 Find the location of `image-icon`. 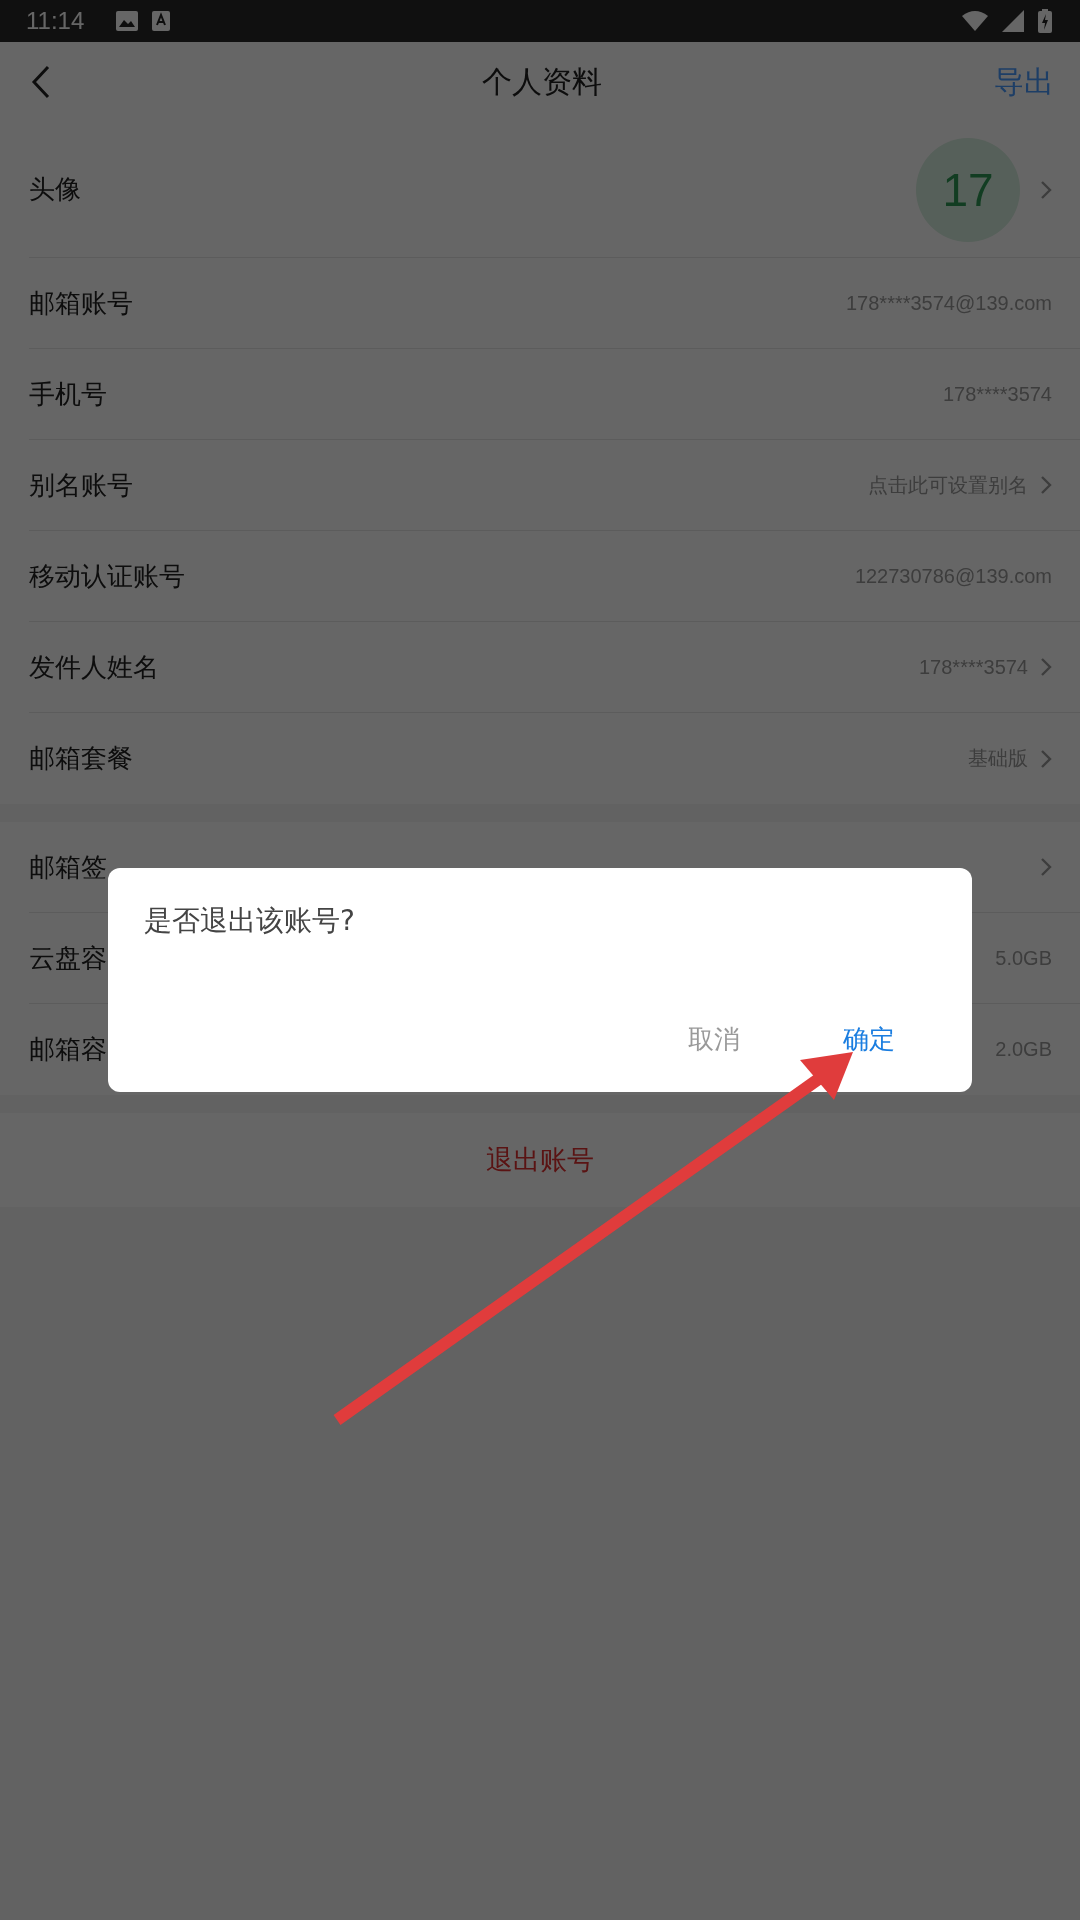

image-icon is located at coordinates (127, 21).